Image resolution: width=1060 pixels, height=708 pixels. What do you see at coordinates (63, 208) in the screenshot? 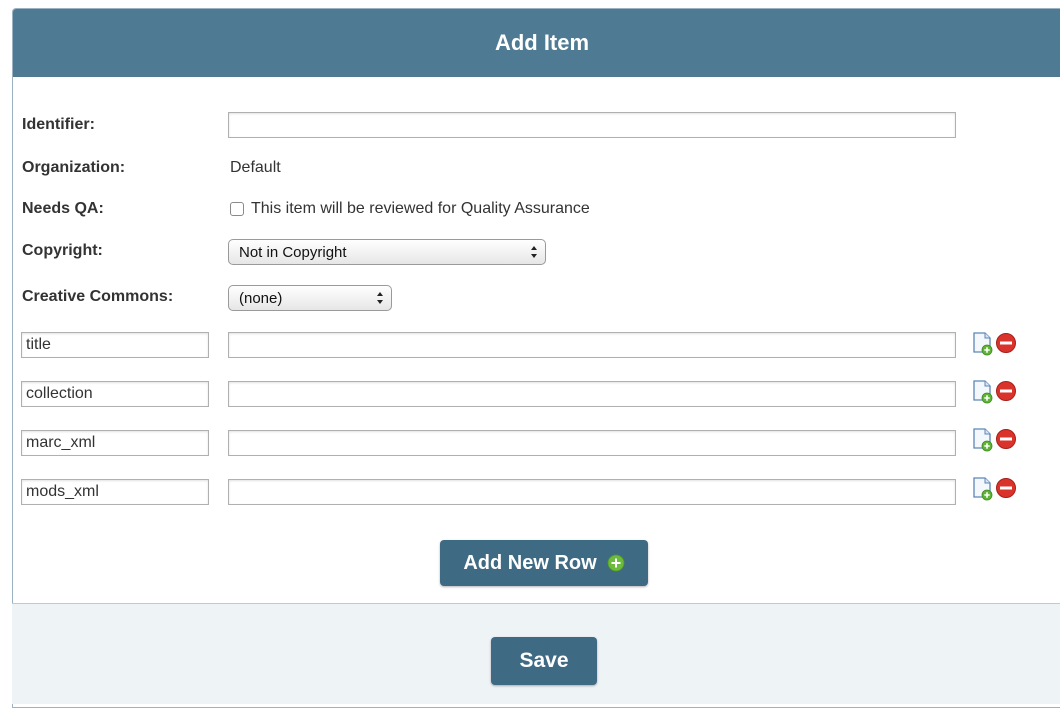
I see `needs-qa-label: Needs QA:` at bounding box center [63, 208].